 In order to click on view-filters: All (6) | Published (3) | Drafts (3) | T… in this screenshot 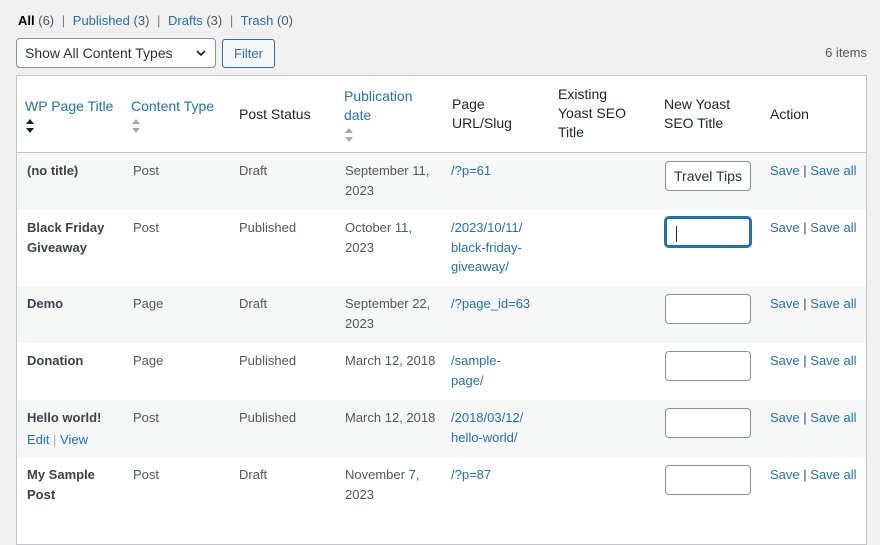, I will do `click(155, 20)`.